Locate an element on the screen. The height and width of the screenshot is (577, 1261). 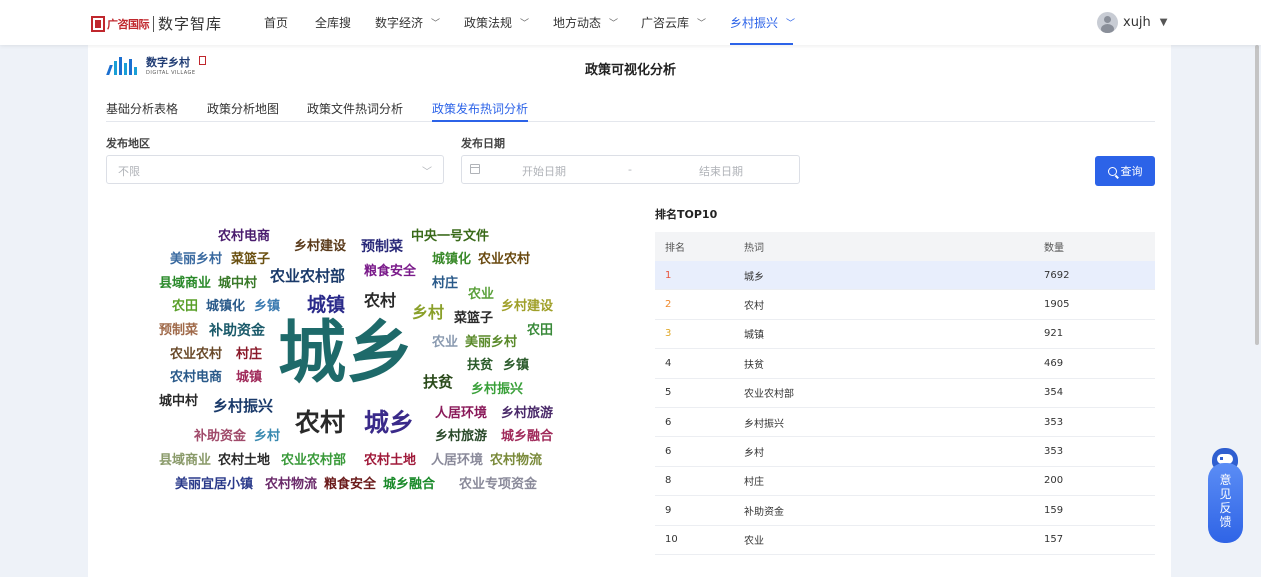
analysis-tabs: 基础分析表格 政策分析地图 政策文件热词分析 政策发布热词分析 is located at coordinates (630, 111).